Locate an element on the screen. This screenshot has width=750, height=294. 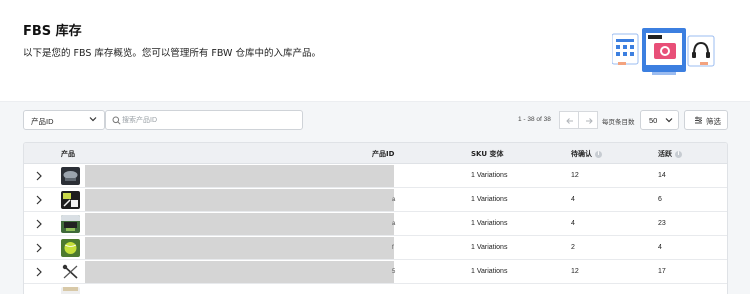
table-row: a 1 Variations 4 23 is located at coordinates (375, 224).